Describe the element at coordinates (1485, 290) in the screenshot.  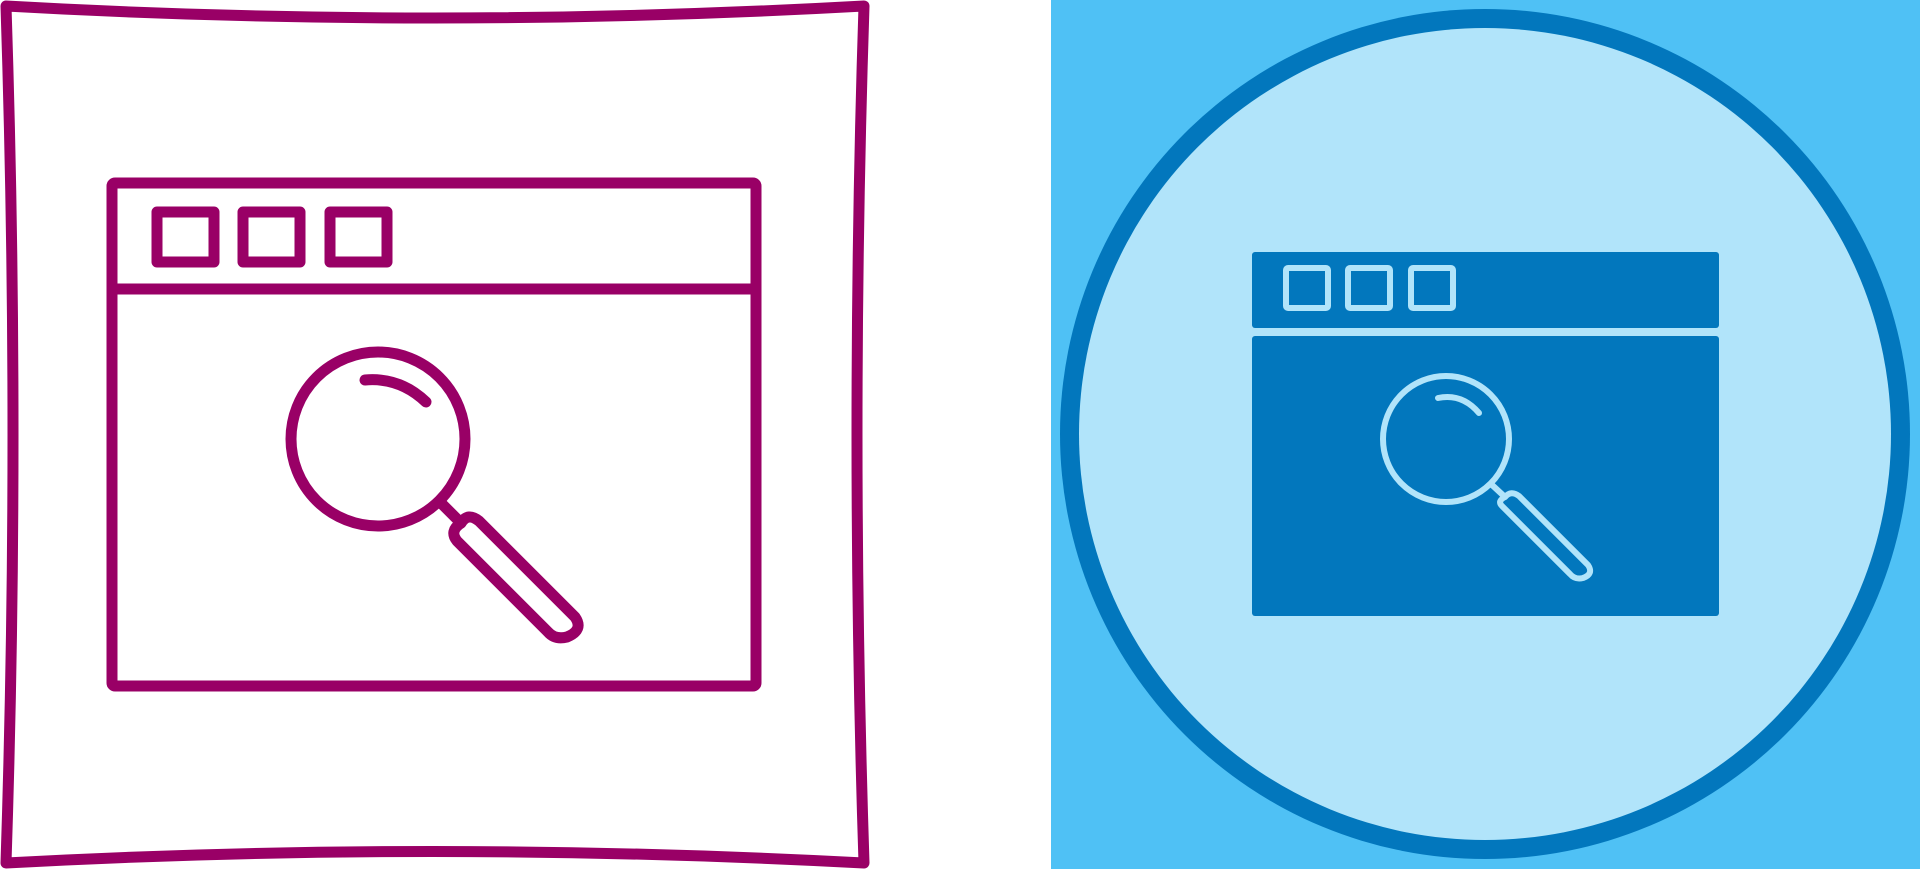
I see `title-bar-block` at that location.